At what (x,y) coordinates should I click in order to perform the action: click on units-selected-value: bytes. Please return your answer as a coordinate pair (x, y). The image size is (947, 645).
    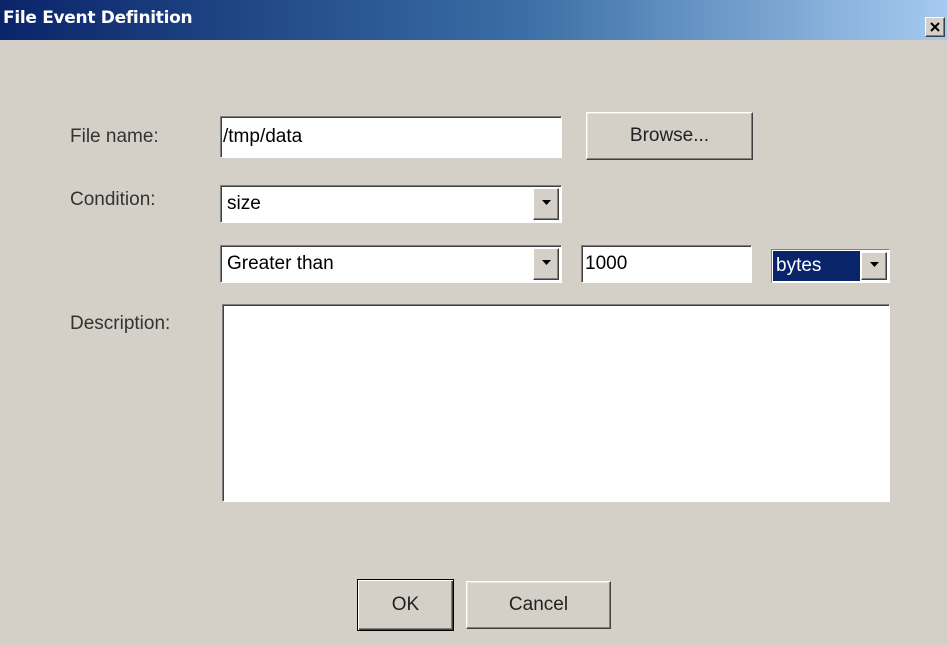
    Looking at the image, I should click on (816, 266).